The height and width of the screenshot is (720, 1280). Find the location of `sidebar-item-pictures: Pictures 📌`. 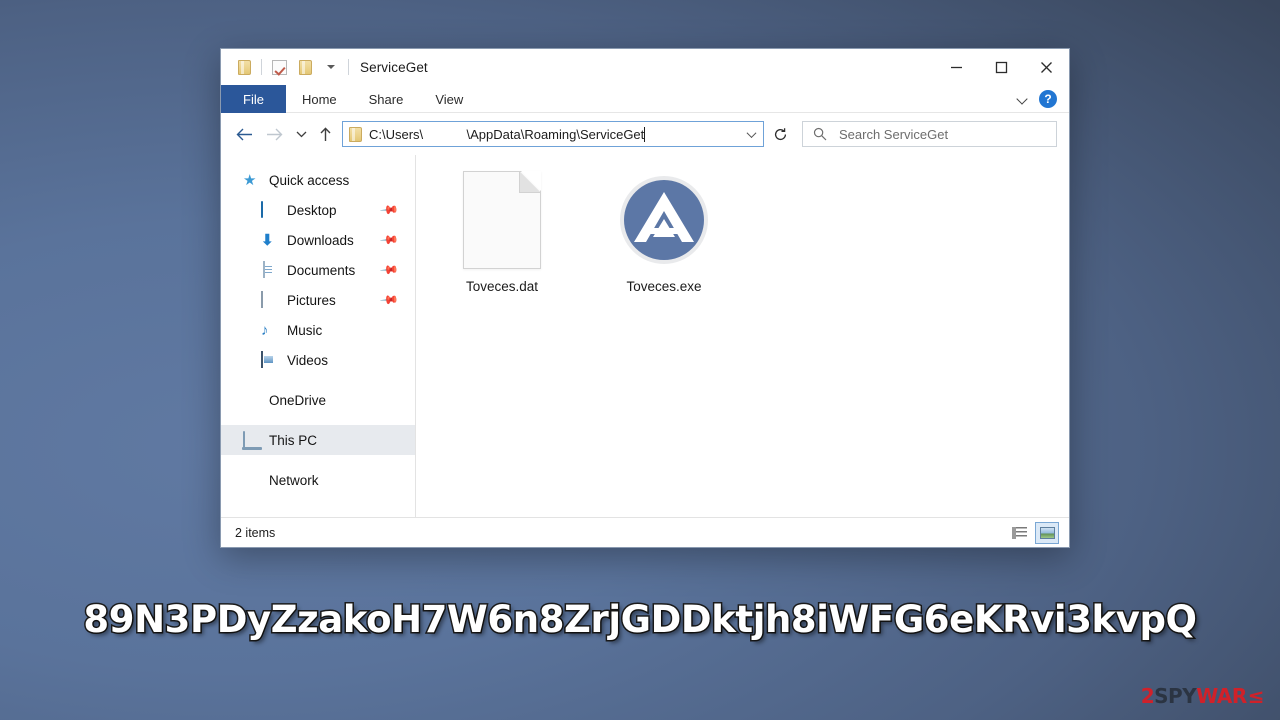

sidebar-item-pictures: Pictures 📌 is located at coordinates (318, 300).